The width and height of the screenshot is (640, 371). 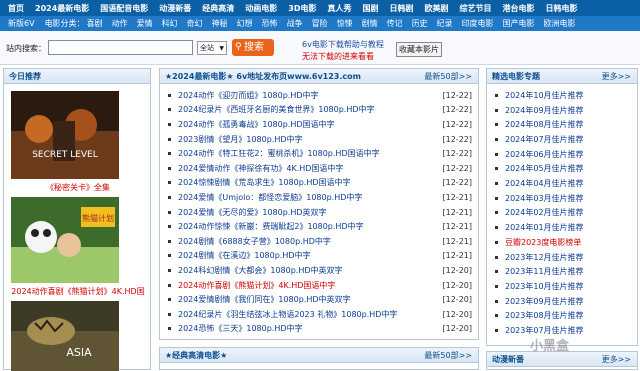 What do you see at coordinates (436, 8) in the screenshot?
I see `topnav-item: 欧美剧` at bounding box center [436, 8].